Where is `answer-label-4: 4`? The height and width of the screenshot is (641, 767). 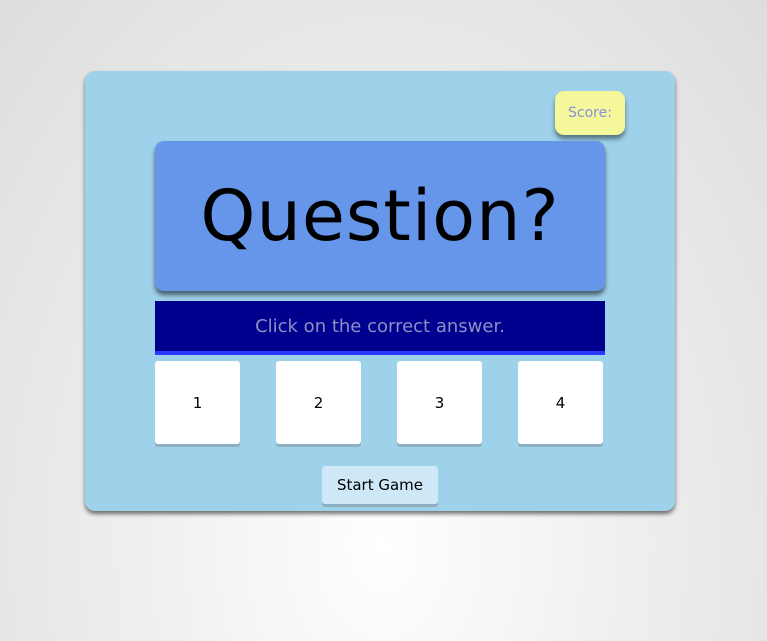
answer-label-4: 4 is located at coordinates (560, 402).